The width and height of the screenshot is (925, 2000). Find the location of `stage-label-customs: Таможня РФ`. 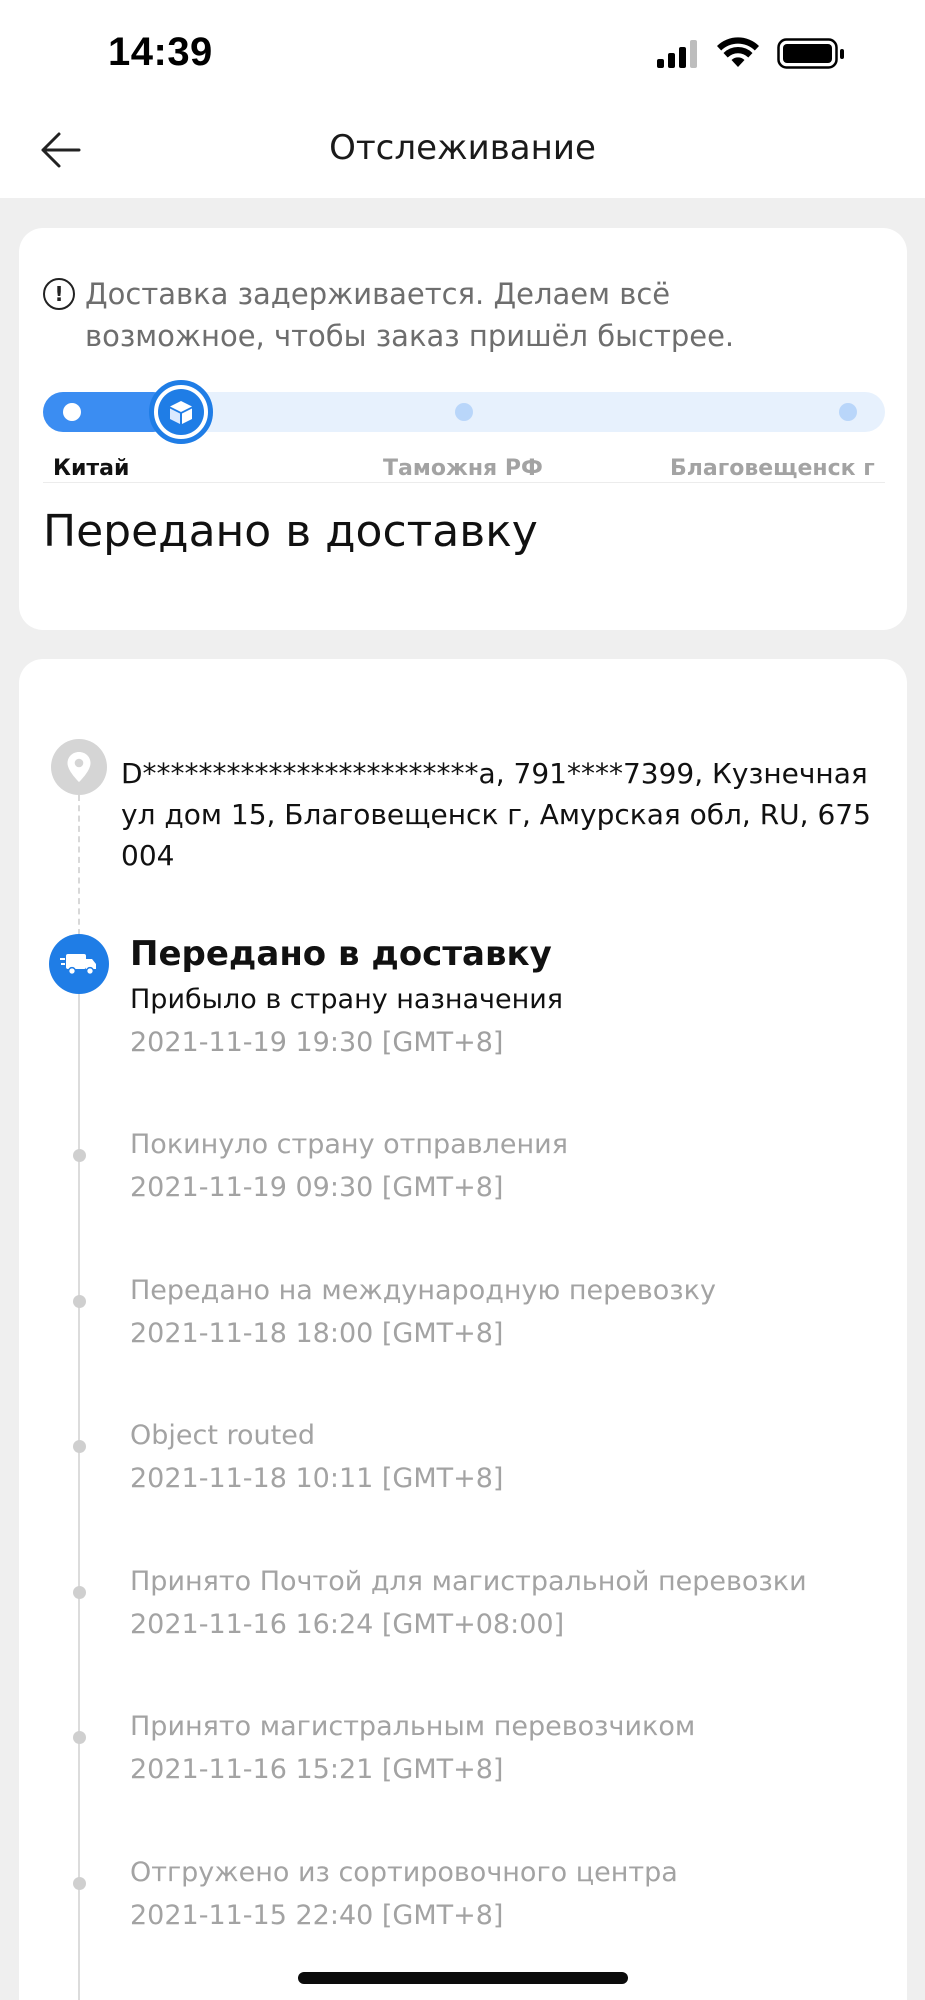

stage-label-customs: Таможня РФ is located at coordinates (463, 468).